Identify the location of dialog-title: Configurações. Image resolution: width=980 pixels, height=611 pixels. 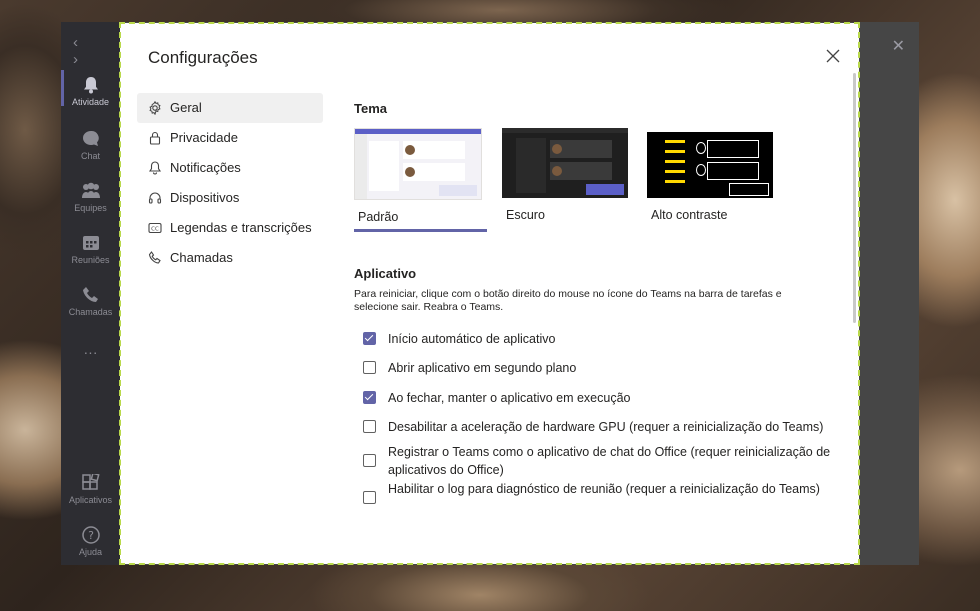
(203, 57).